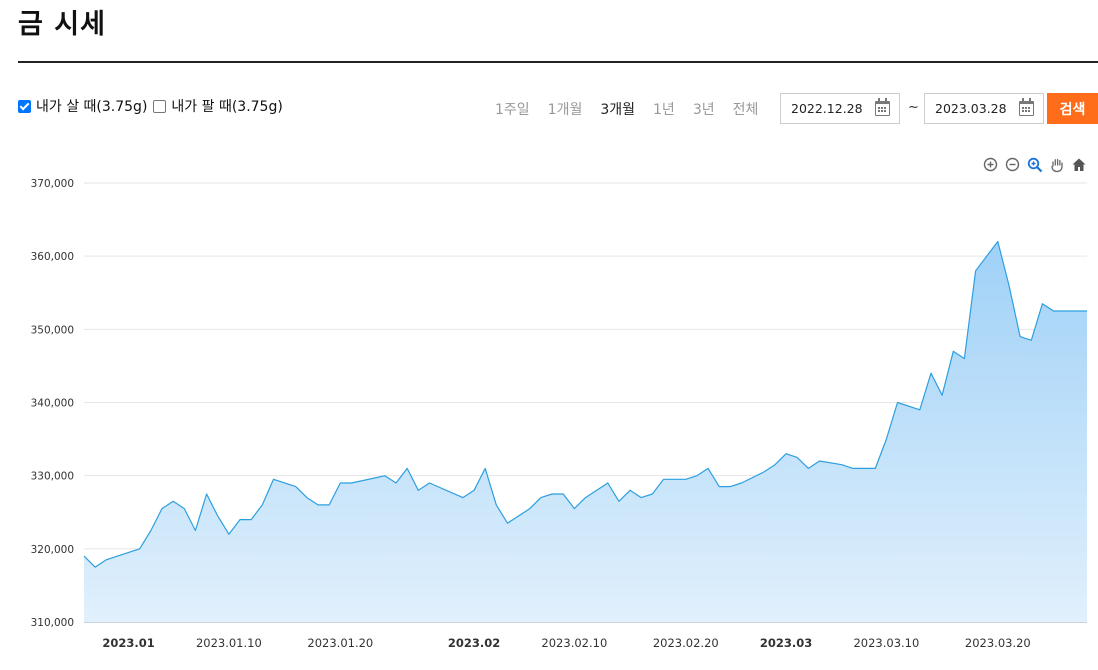 The width and height of the screenshot is (1098, 670). I want to click on x-tick-label: 2023.01.20, so click(340, 643).